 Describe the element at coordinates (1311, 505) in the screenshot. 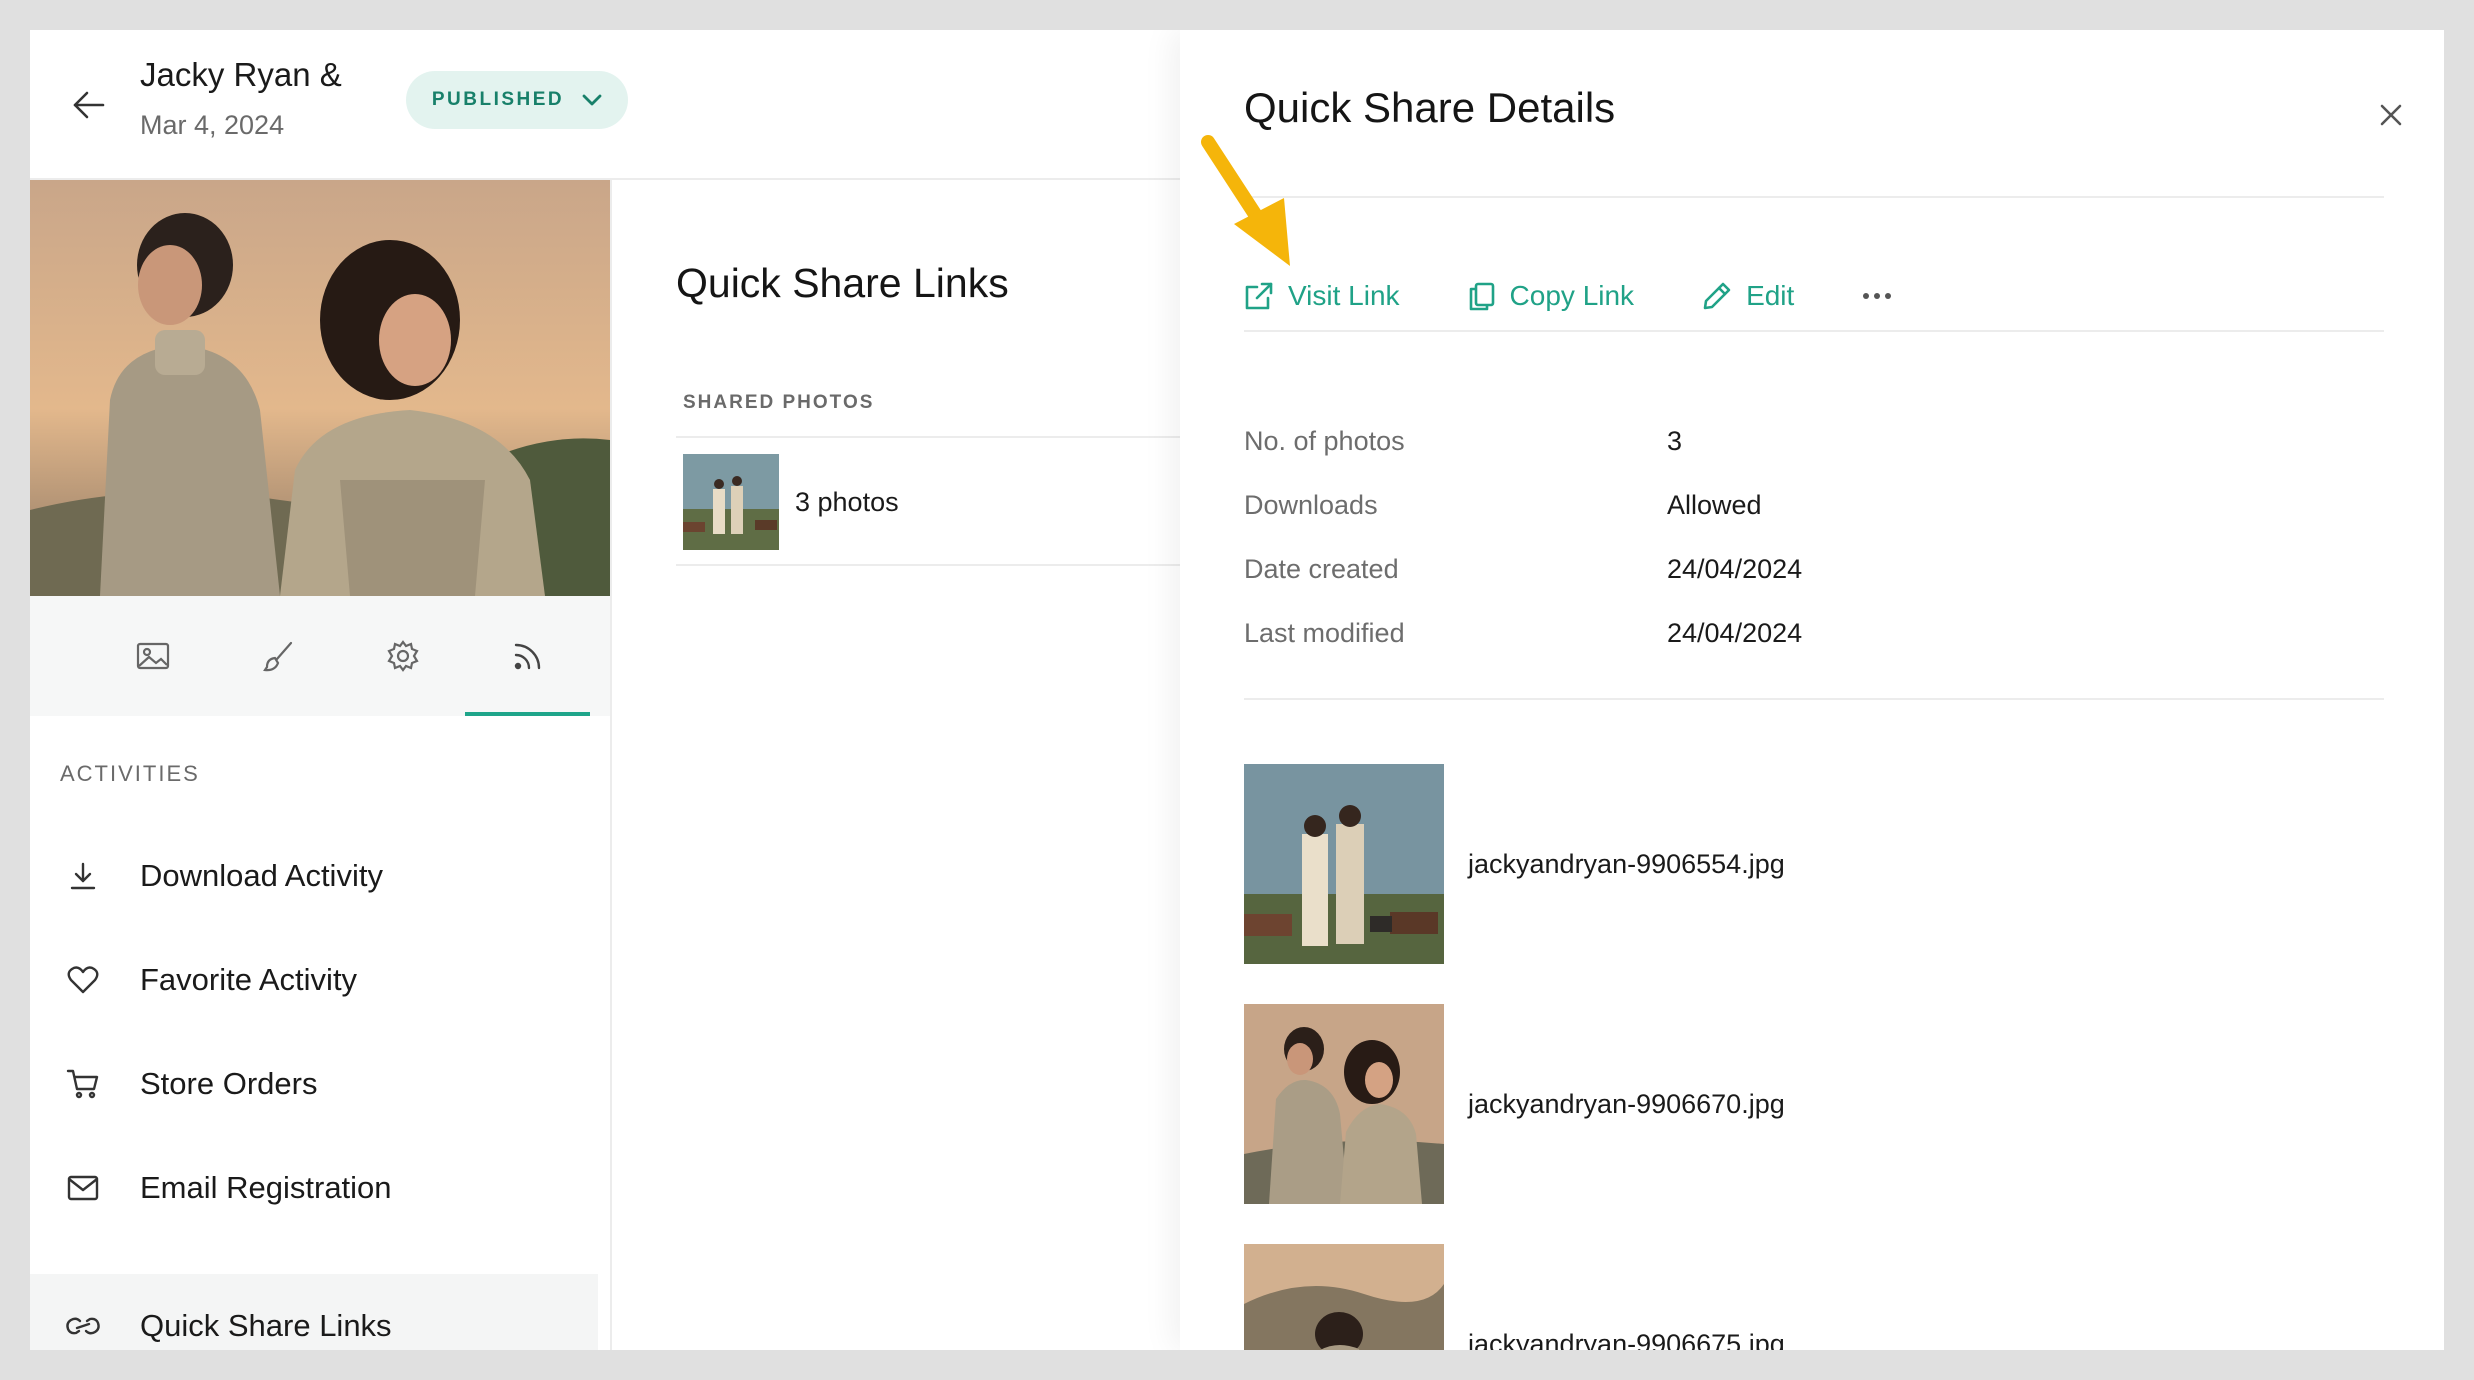

I see `detail-label: Downloads` at that location.